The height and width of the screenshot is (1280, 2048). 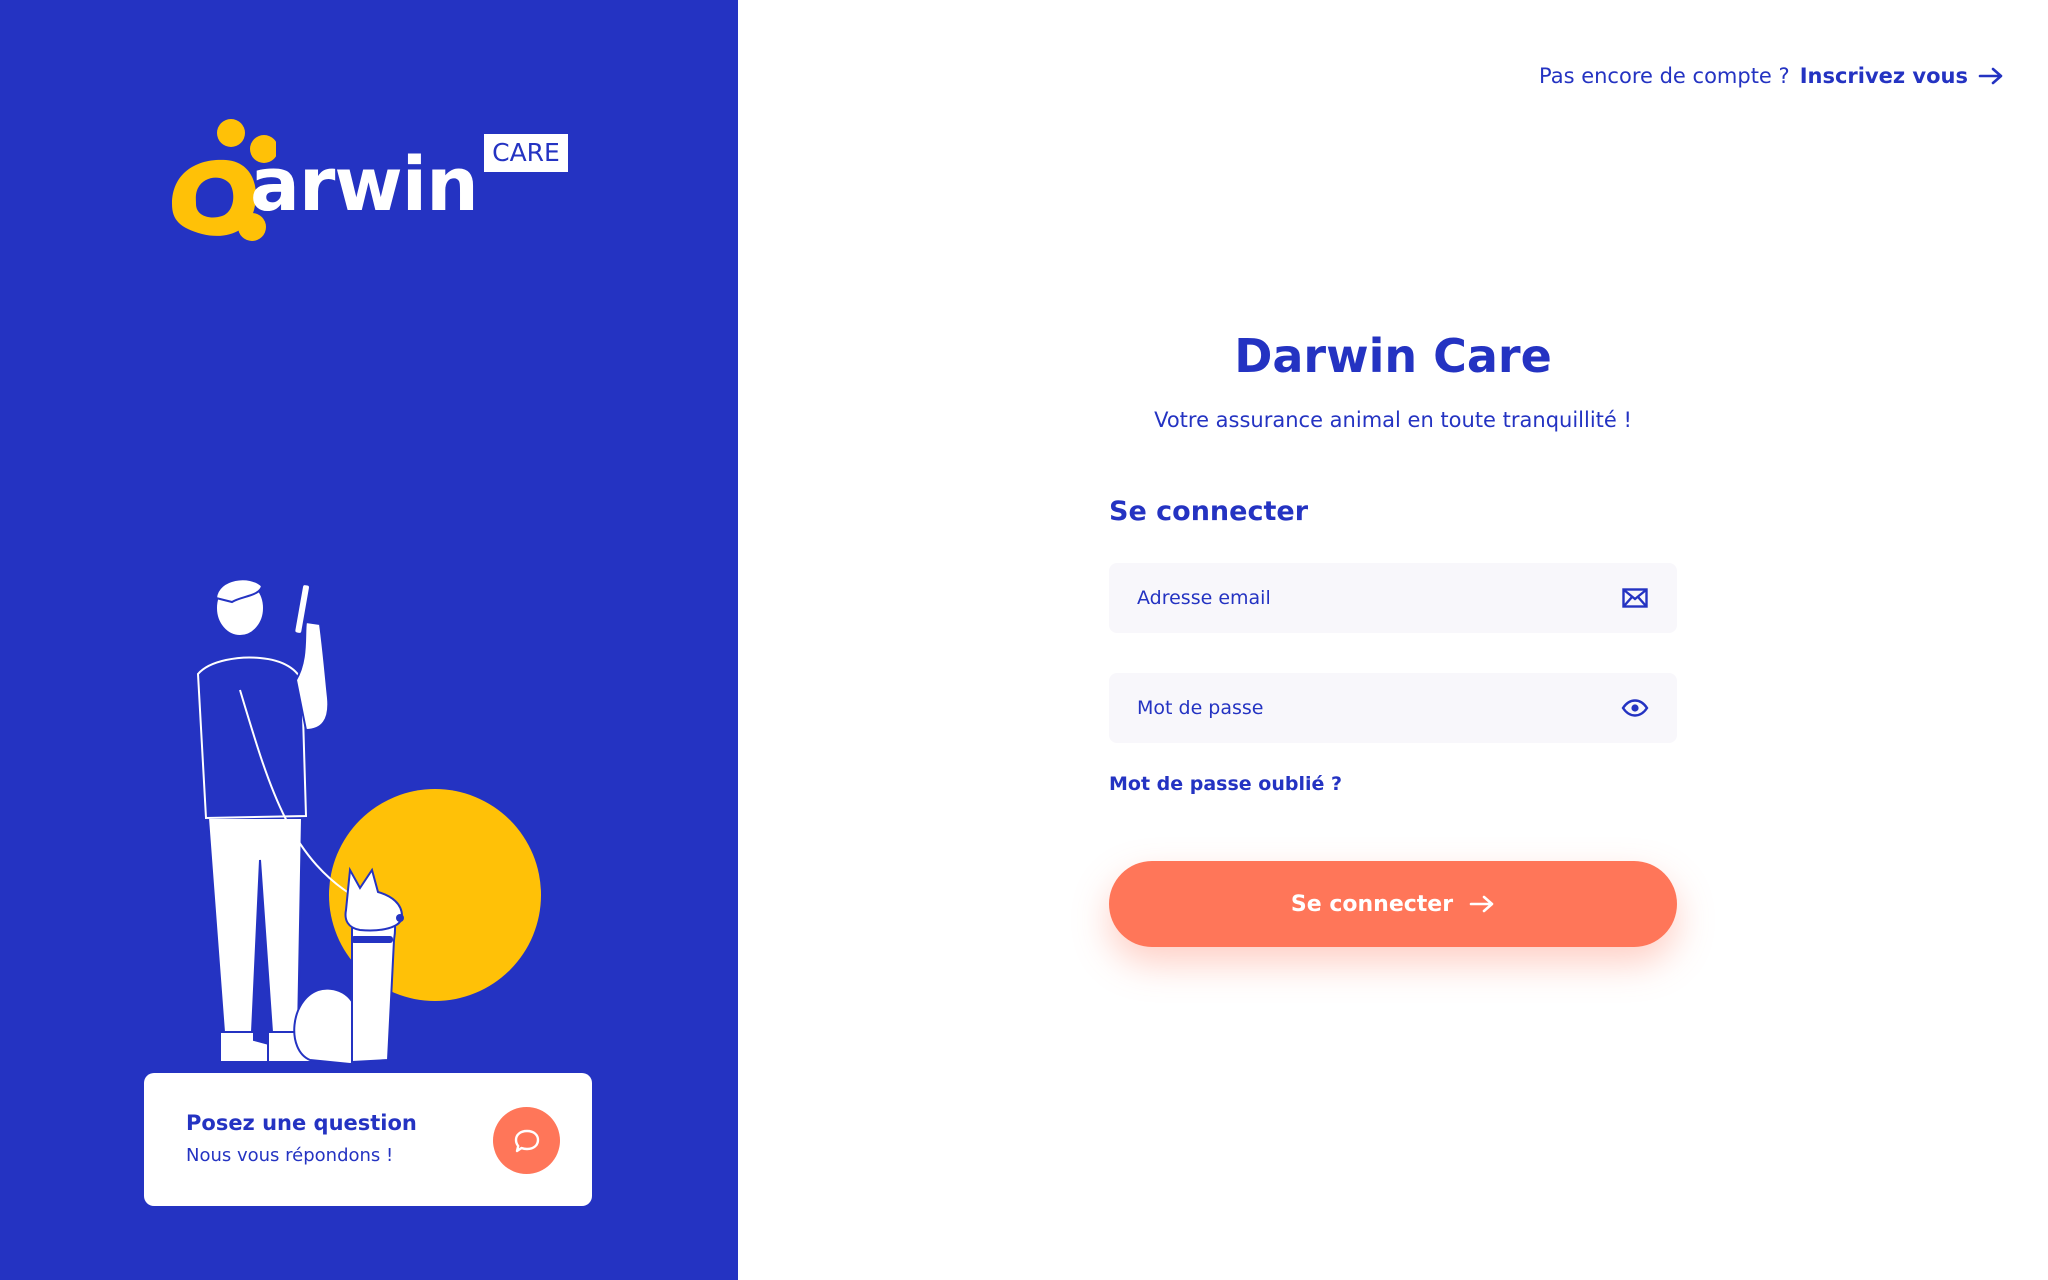 What do you see at coordinates (364, 185) in the screenshot?
I see `logo-wordmark: arwin` at bounding box center [364, 185].